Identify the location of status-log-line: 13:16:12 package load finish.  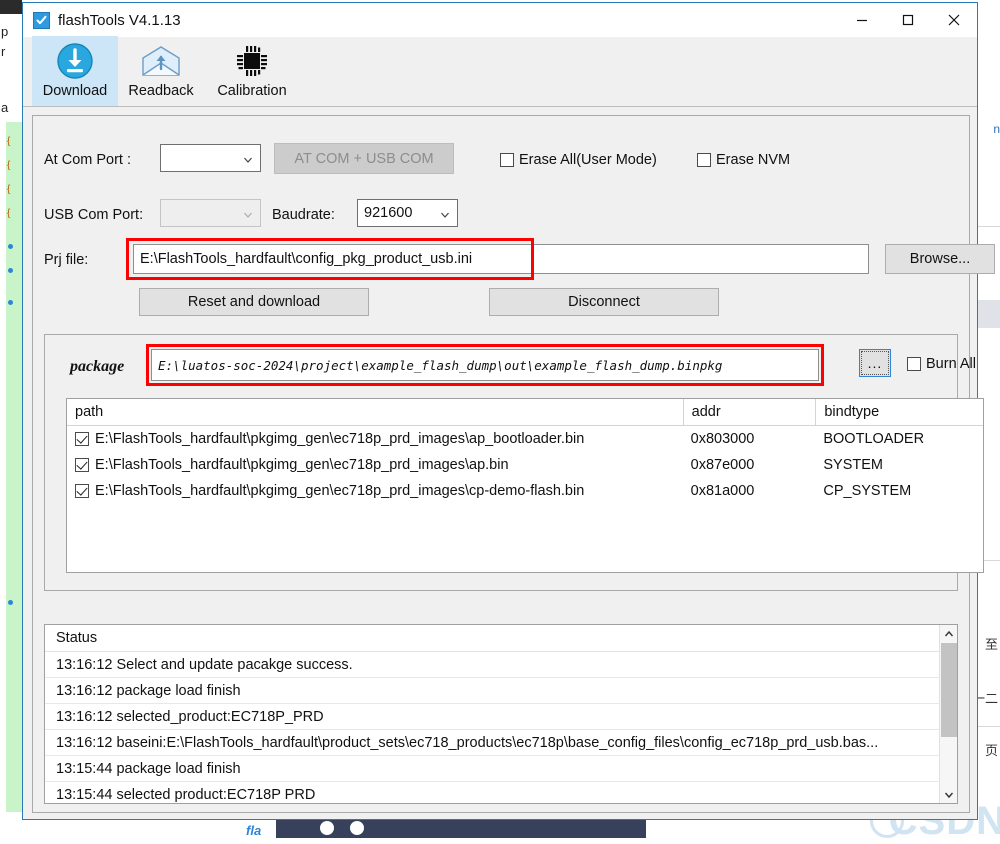
(501, 691).